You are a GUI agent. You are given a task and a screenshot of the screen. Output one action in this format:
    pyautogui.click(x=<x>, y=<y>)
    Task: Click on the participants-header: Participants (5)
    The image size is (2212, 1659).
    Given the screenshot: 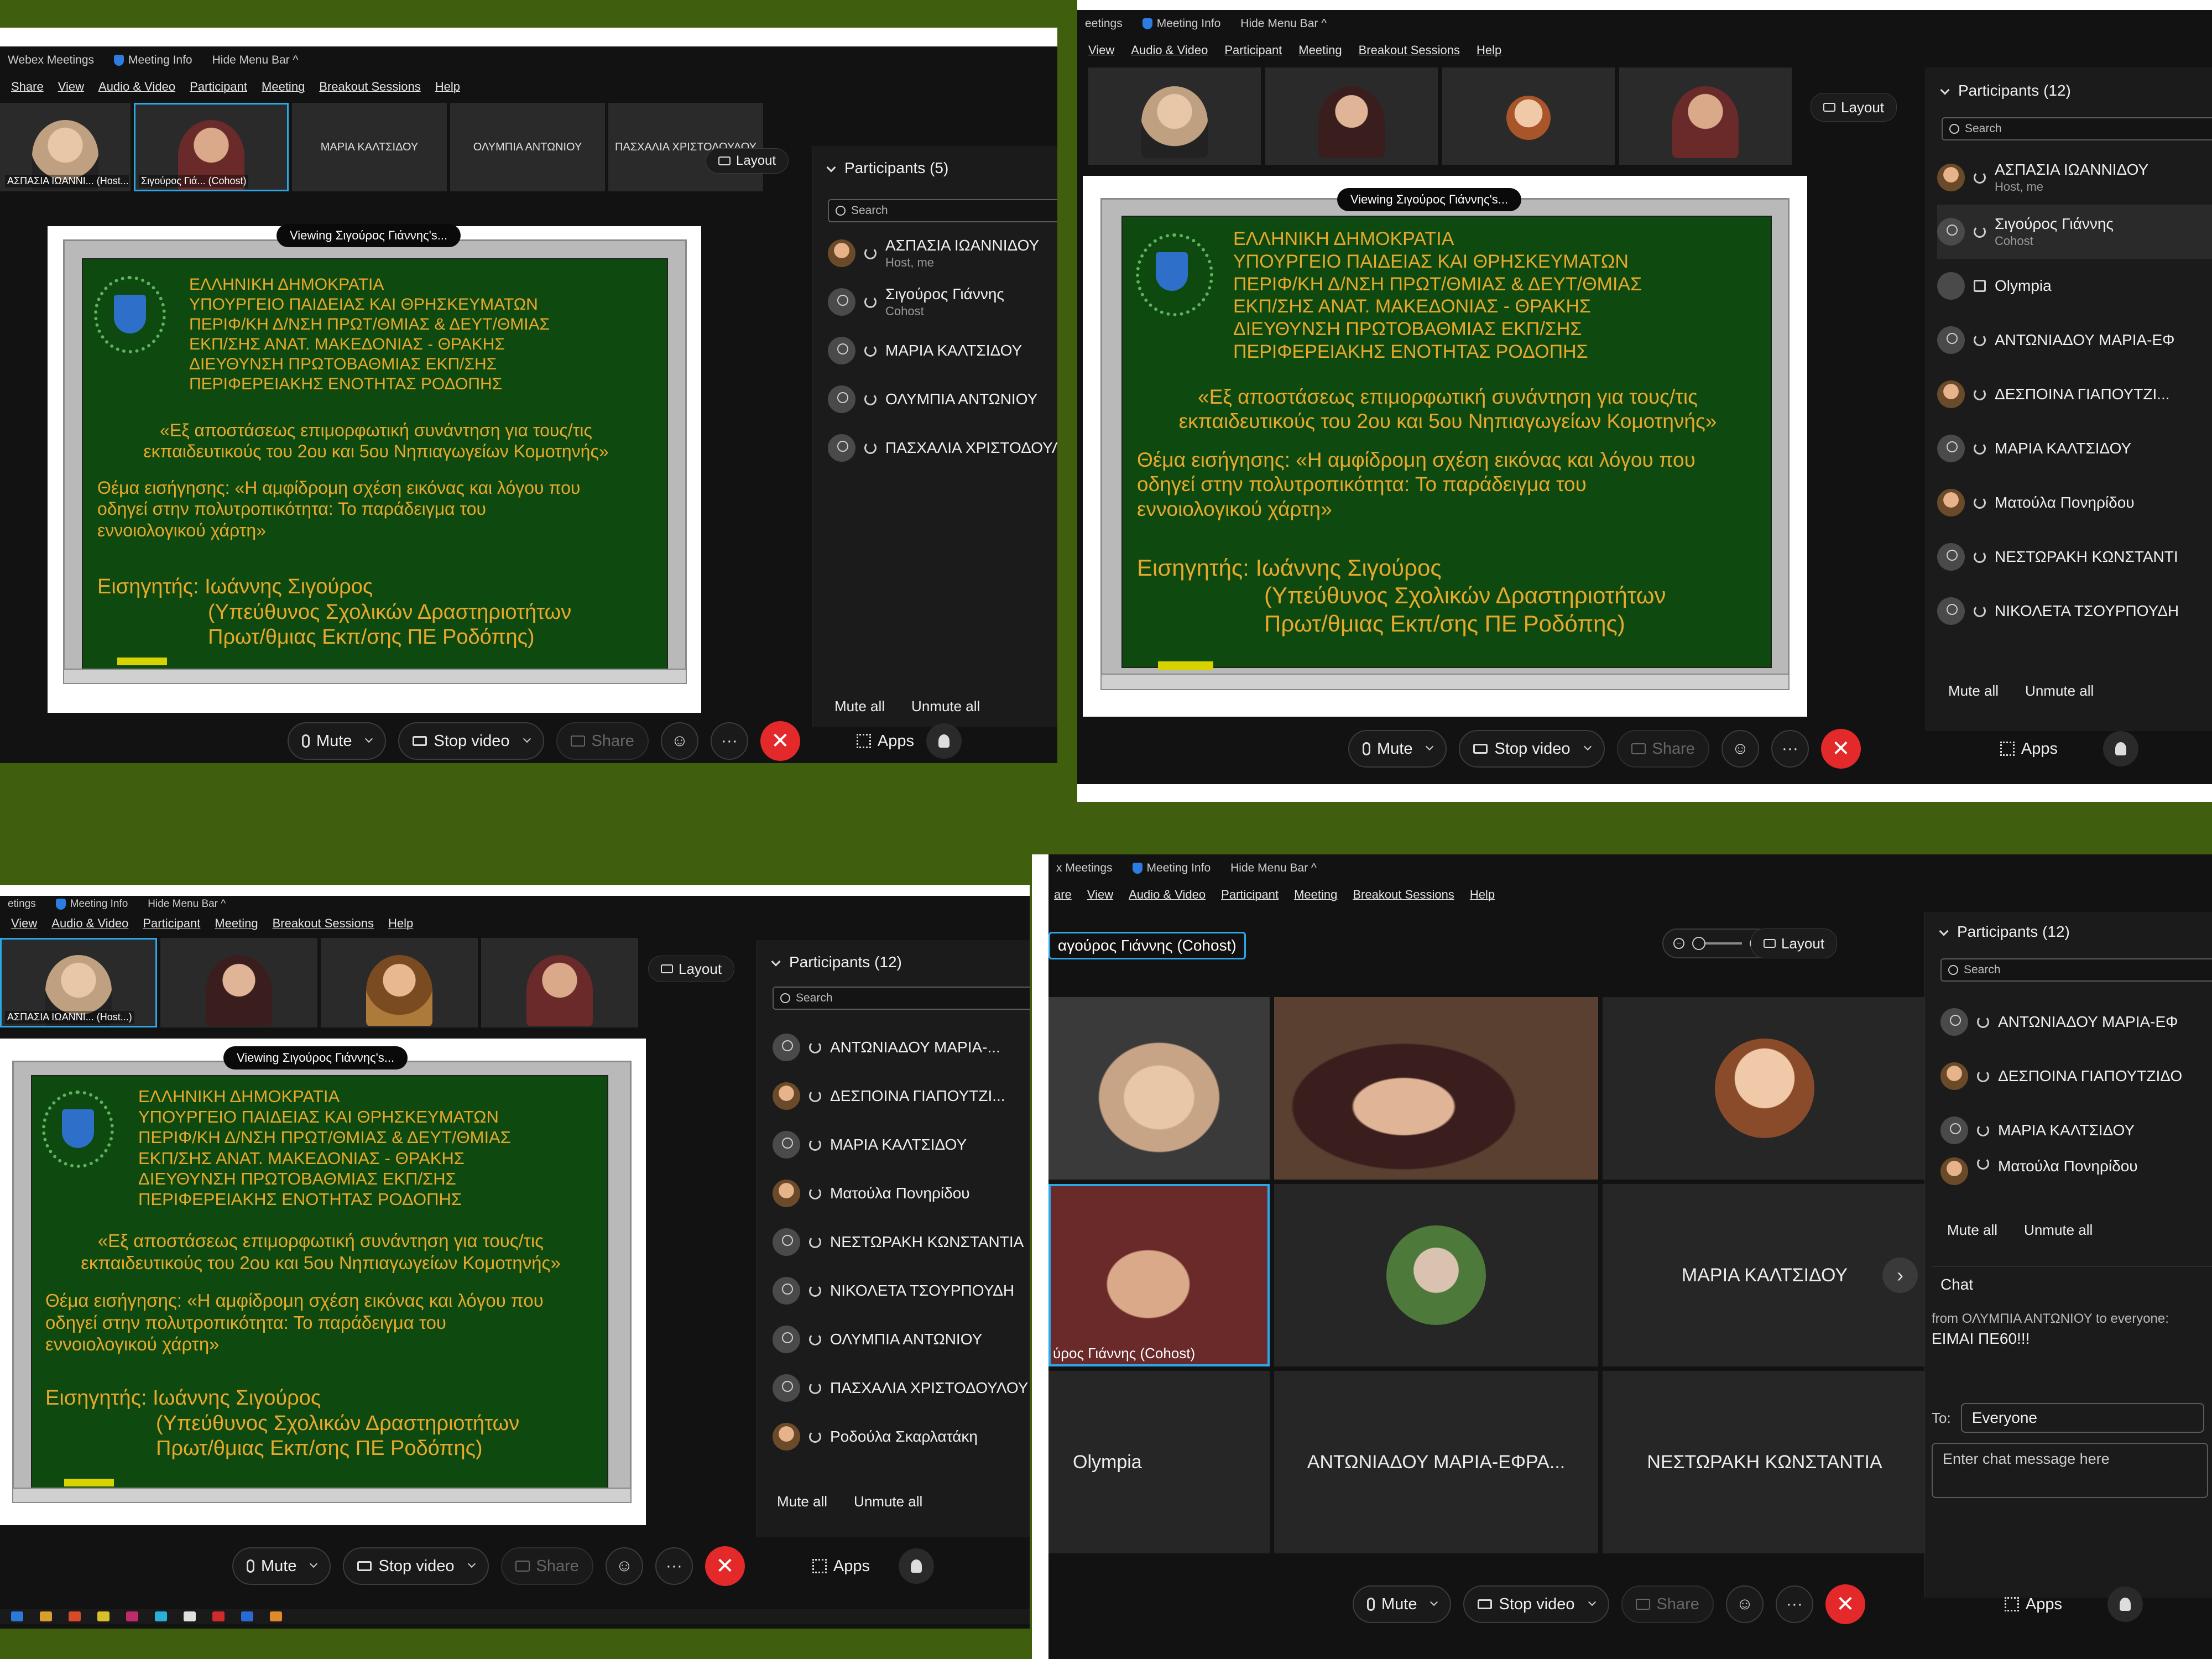 What is the action you would take?
    pyautogui.click(x=887, y=168)
    